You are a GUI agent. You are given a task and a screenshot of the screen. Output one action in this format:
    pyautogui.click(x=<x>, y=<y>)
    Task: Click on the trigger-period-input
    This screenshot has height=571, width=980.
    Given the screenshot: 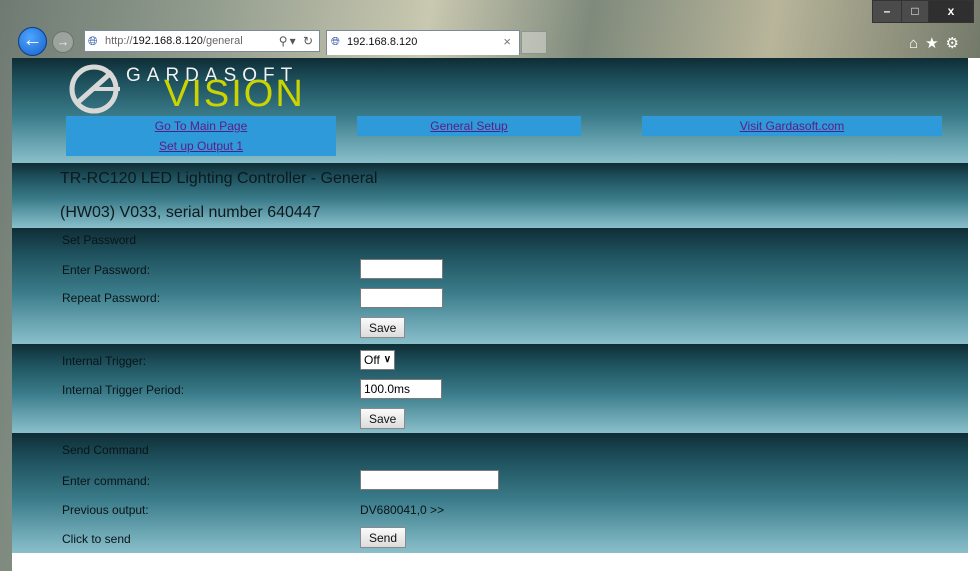 What is the action you would take?
    pyautogui.click(x=401, y=389)
    